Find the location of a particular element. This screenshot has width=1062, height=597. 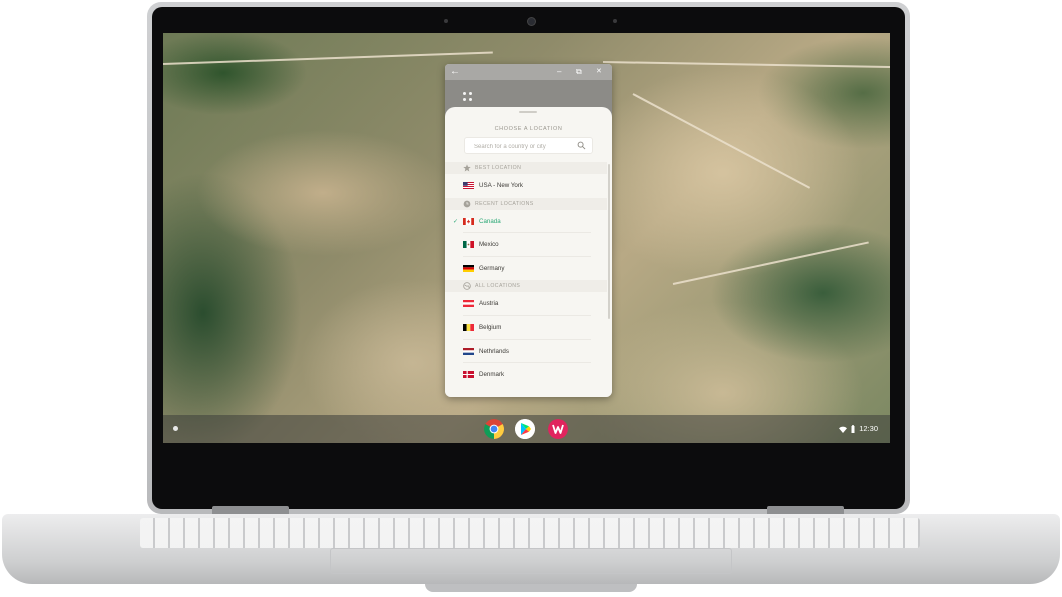

sheet-title: CHOOSE A LOCATION is located at coordinates (528, 129).